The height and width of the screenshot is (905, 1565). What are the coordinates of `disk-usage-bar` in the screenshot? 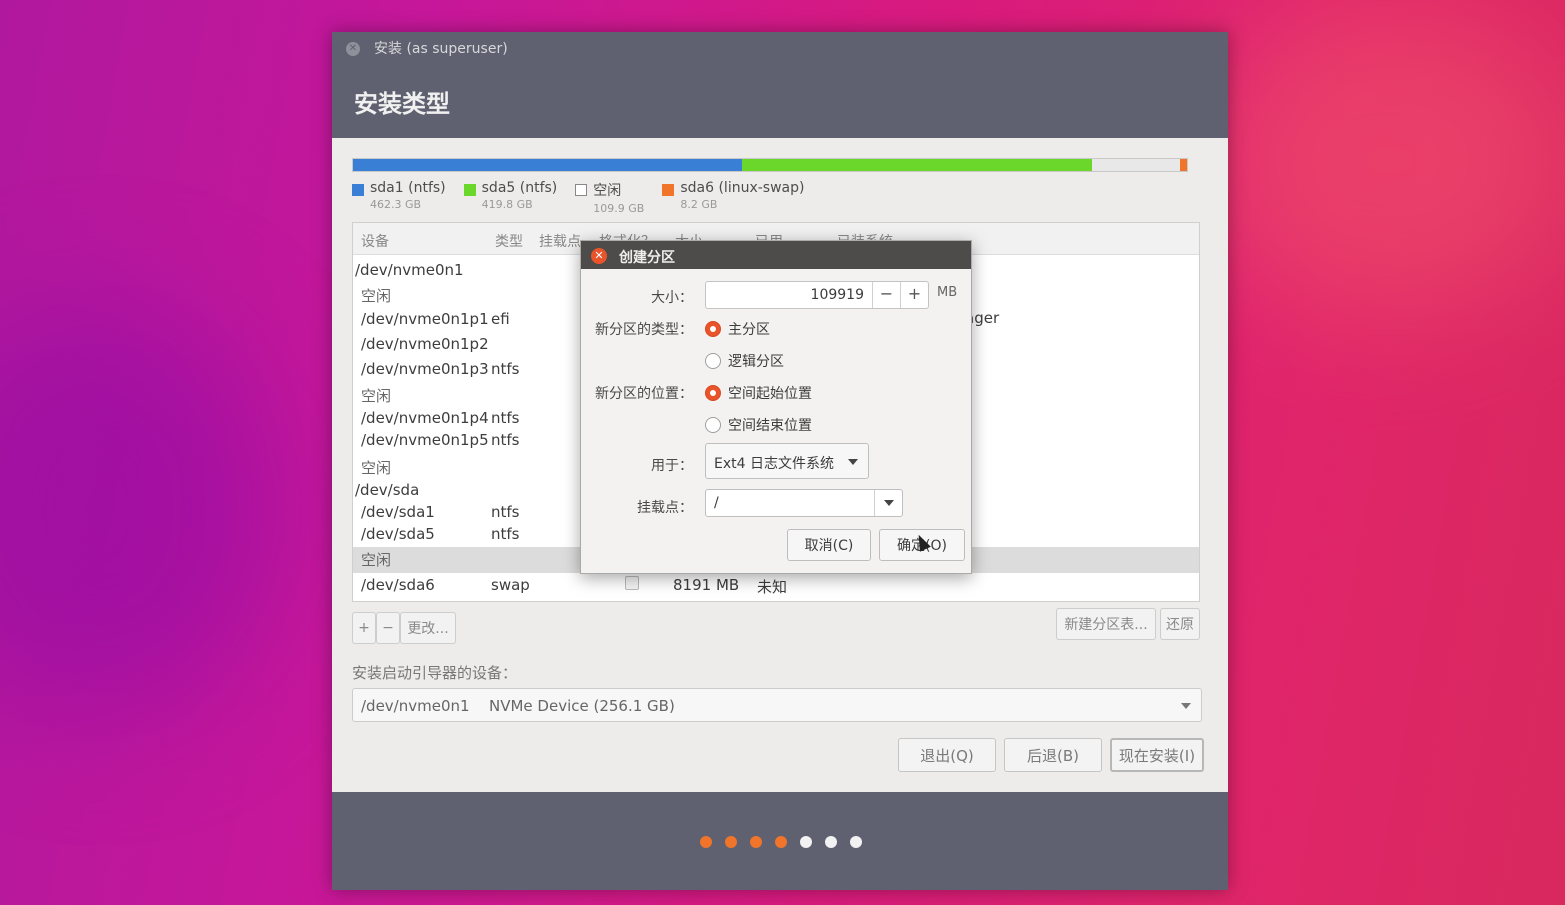 It's located at (770, 165).